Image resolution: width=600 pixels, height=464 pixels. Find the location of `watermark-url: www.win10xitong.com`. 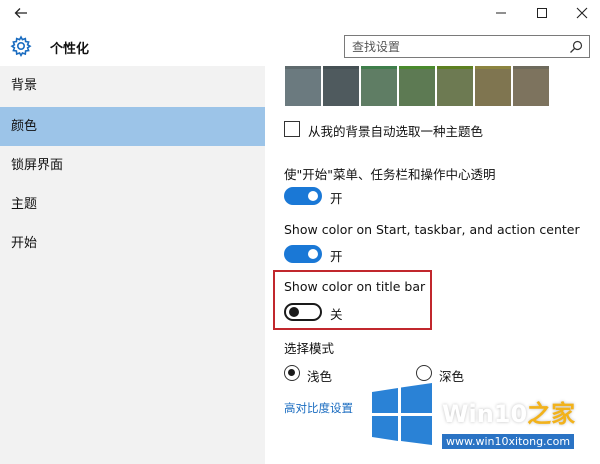

watermark-url: www.win10xitong.com is located at coordinates (508, 441).